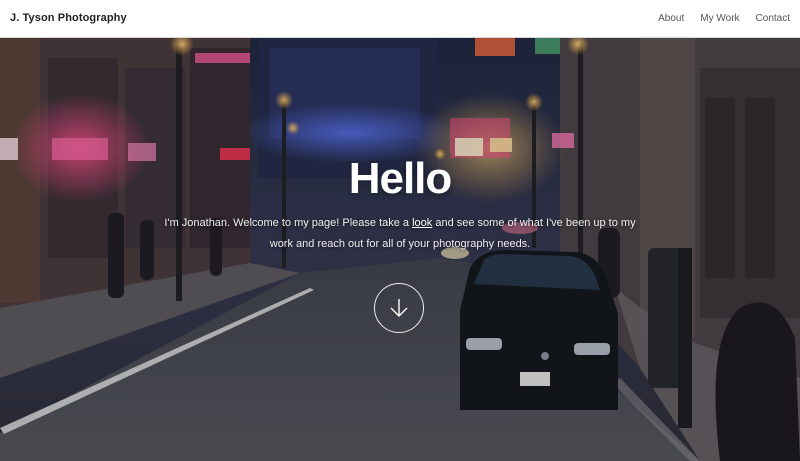 The width and height of the screenshot is (800, 461). I want to click on arrow-down-icon, so click(399, 308).